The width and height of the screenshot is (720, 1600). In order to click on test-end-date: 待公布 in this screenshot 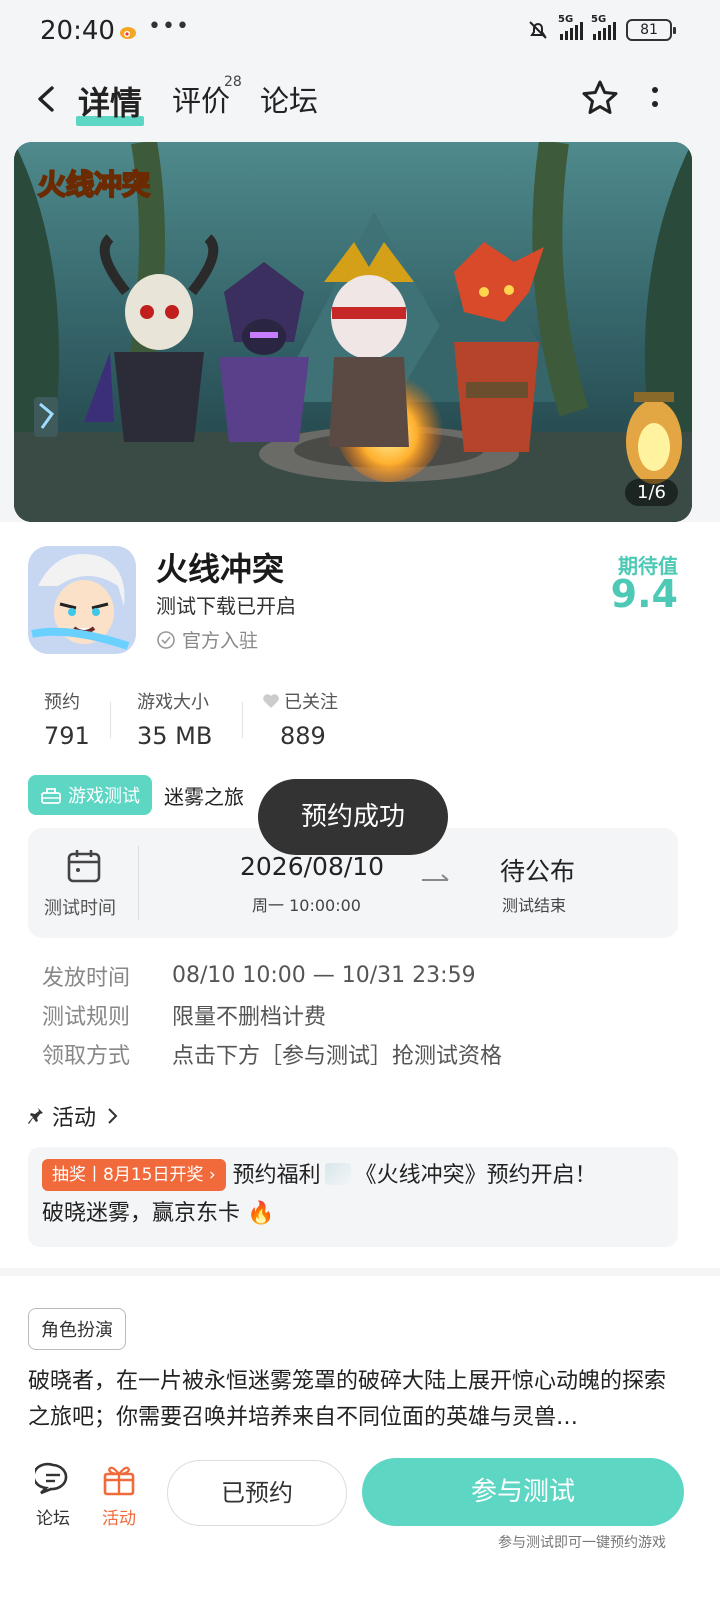, I will do `click(538, 871)`.